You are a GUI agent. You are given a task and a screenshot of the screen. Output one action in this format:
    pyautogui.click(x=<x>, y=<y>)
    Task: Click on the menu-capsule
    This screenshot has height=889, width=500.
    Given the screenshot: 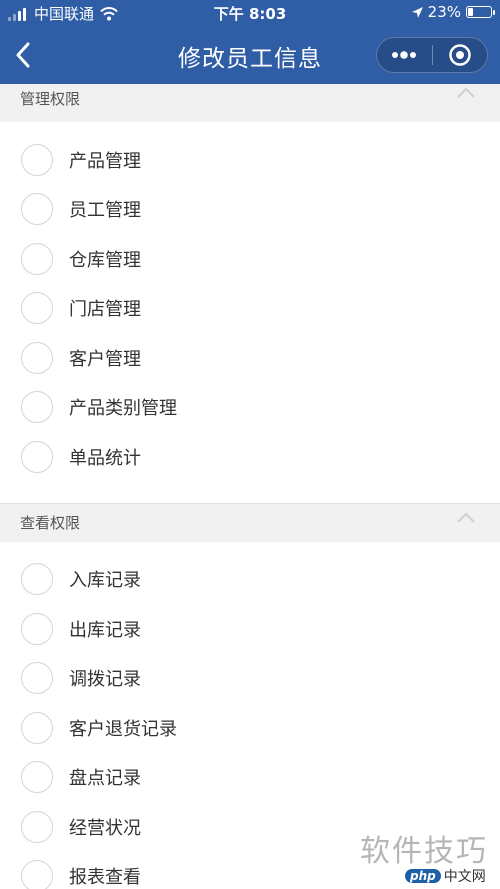 What is the action you would take?
    pyautogui.click(x=432, y=55)
    